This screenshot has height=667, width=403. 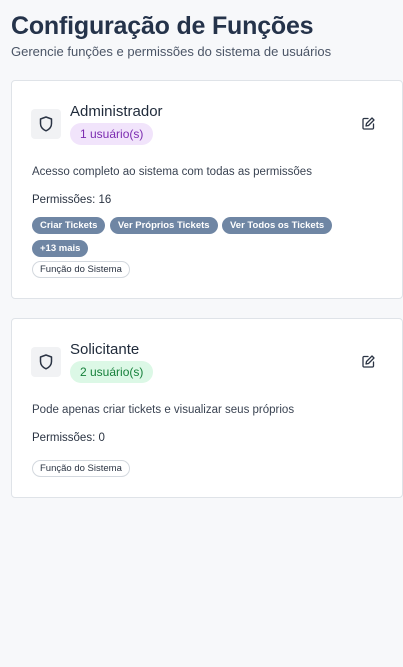 What do you see at coordinates (163, 225) in the screenshot?
I see `permission-chip: Ver Próprios Tickets` at bounding box center [163, 225].